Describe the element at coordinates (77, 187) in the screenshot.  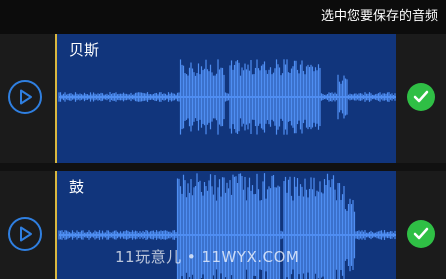
I see `track-name: 鼓` at that location.